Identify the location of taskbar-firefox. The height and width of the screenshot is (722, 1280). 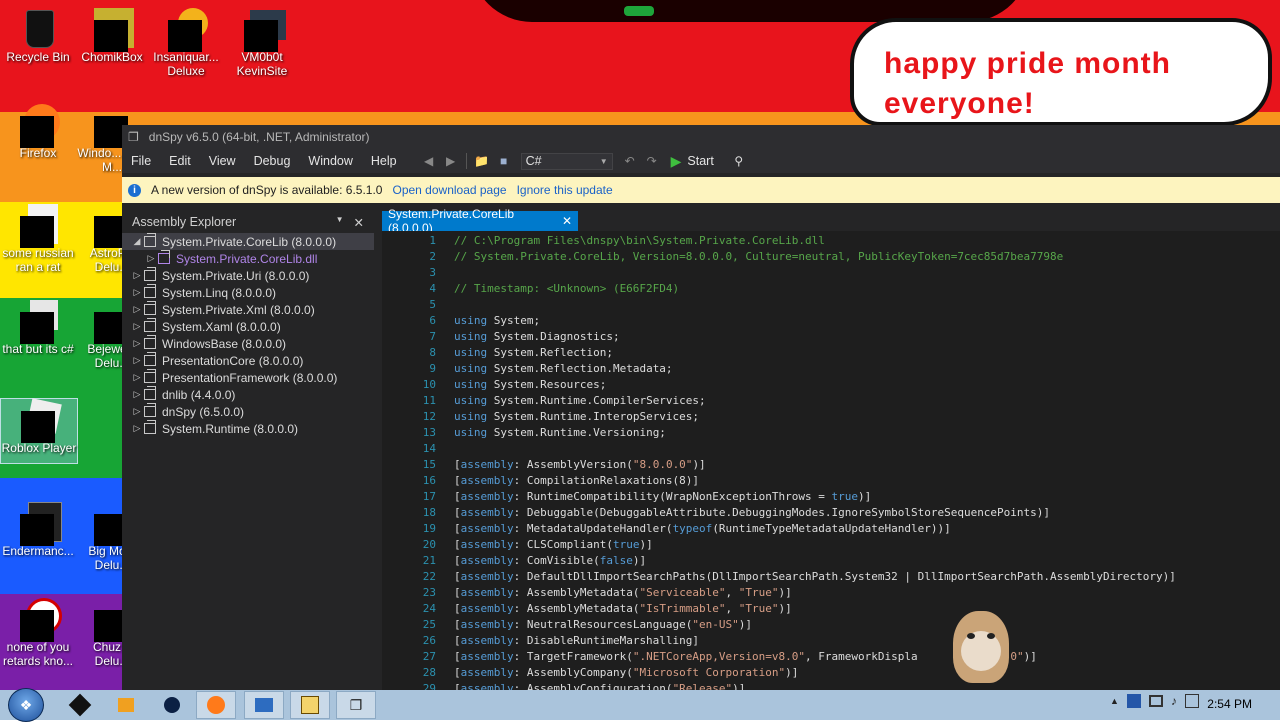
(216, 705).